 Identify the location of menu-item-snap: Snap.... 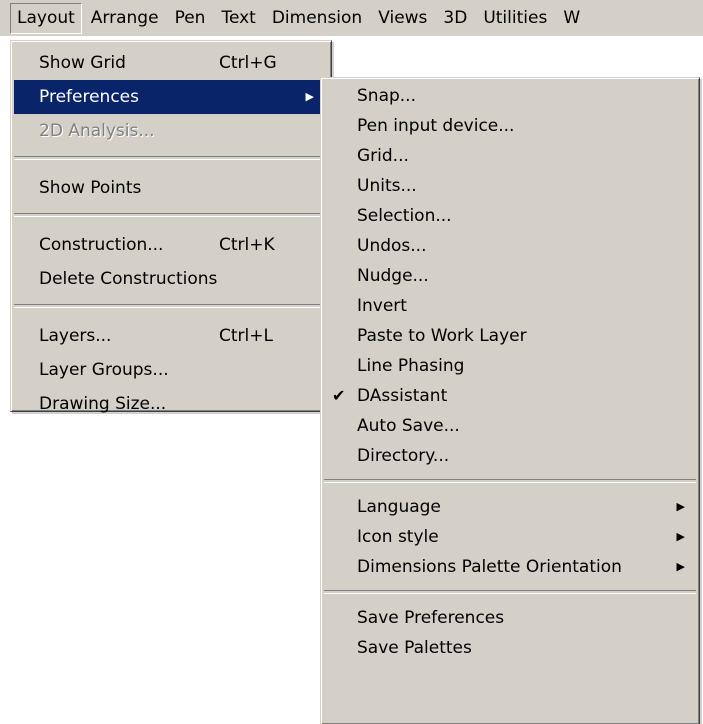
(510, 96).